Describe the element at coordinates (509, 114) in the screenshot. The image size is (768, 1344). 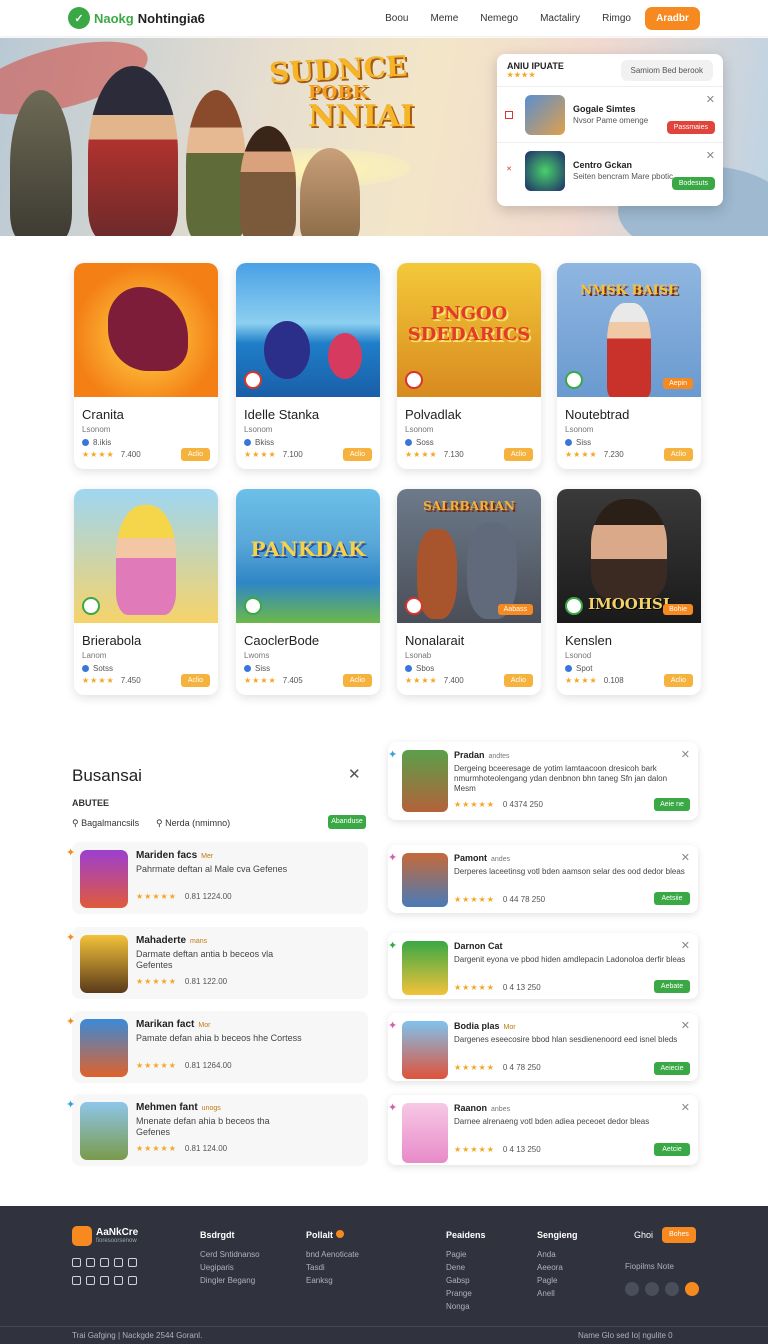
I see `checkbox-icon` at that location.